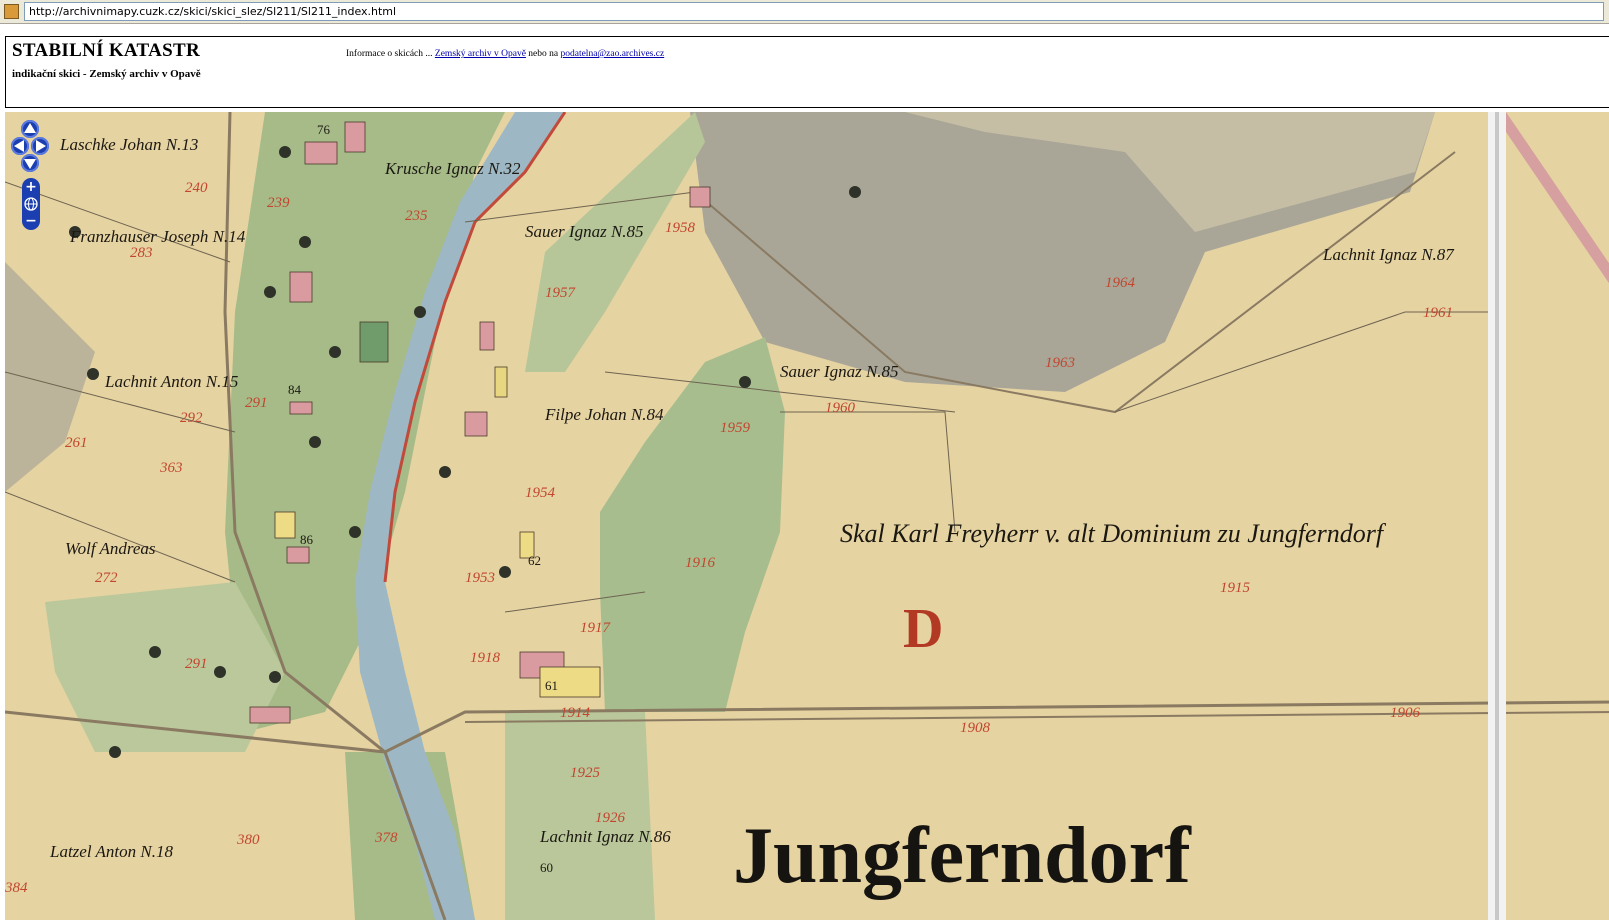 Image resolution: width=1609 pixels, height=920 pixels. I want to click on parcel-number: 240, so click(196, 188).